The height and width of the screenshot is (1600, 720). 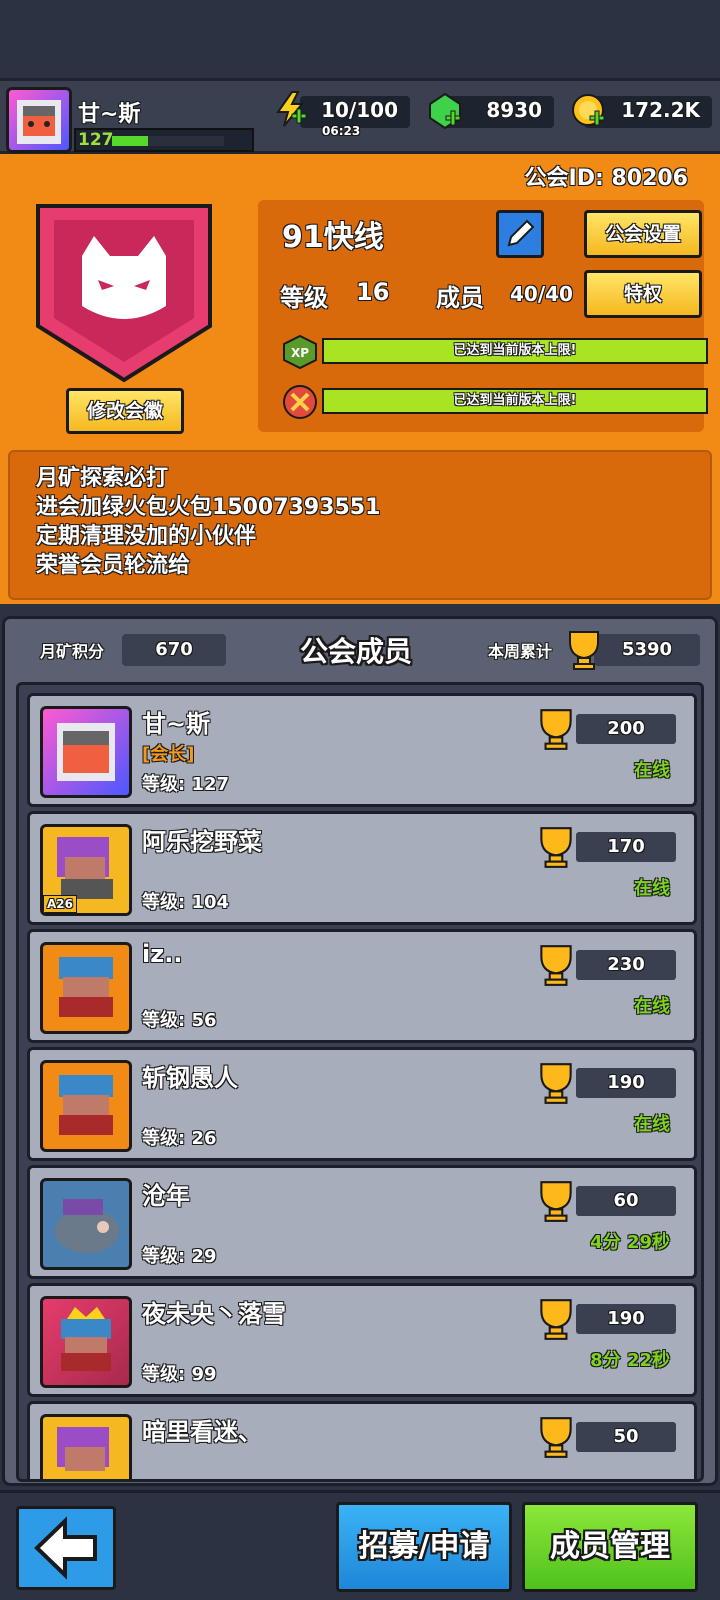 I want to click on member-role: [会长], so click(x=168, y=754).